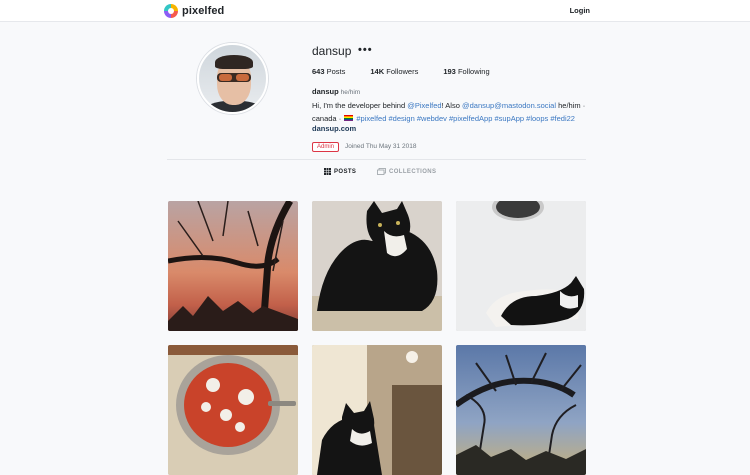 This screenshot has width=750, height=475. What do you see at coordinates (334, 128) in the screenshot?
I see `website-link: dansup.com` at bounding box center [334, 128].